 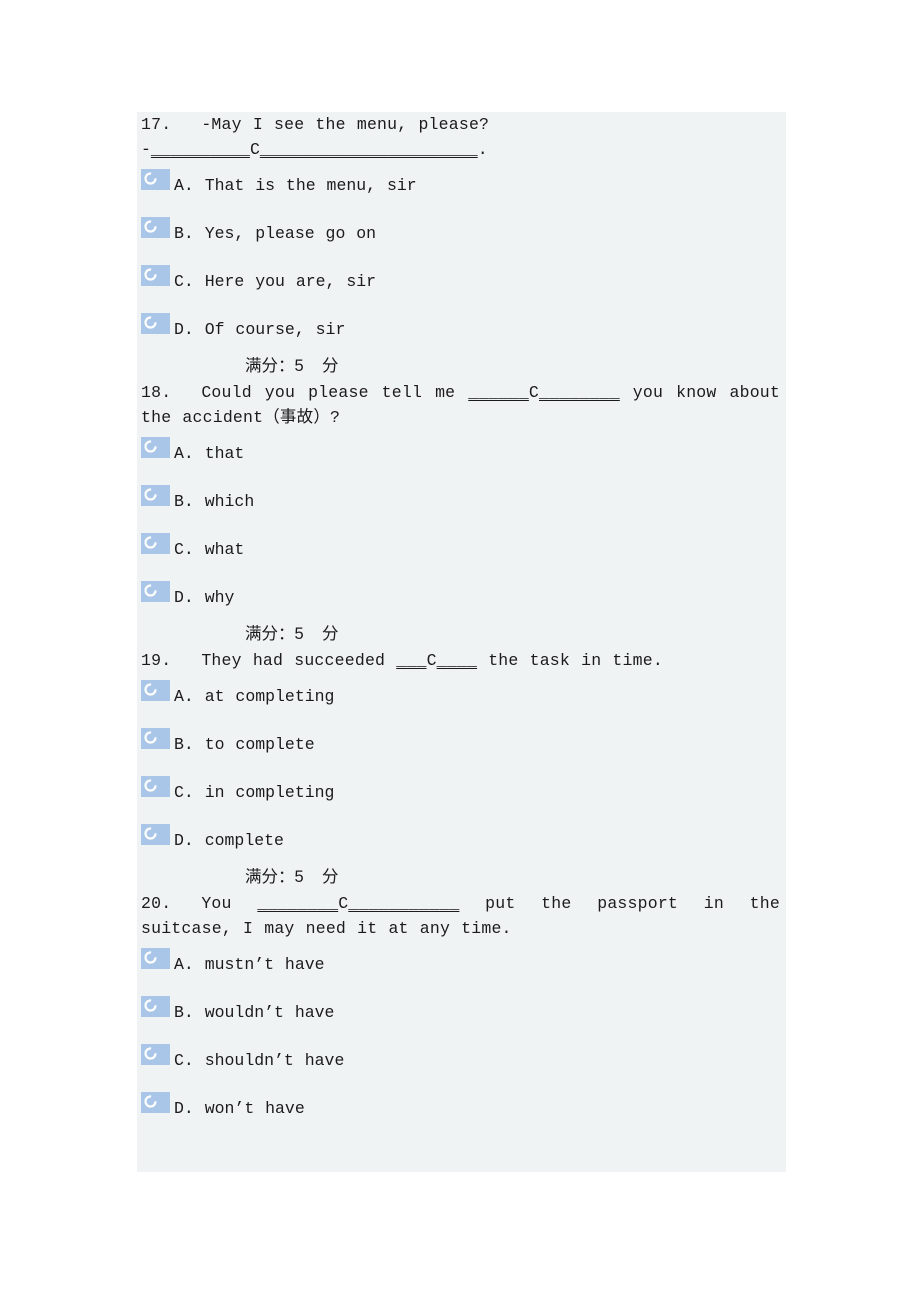 I want to click on option-text: That is the menu, sir, so click(x=310, y=185).